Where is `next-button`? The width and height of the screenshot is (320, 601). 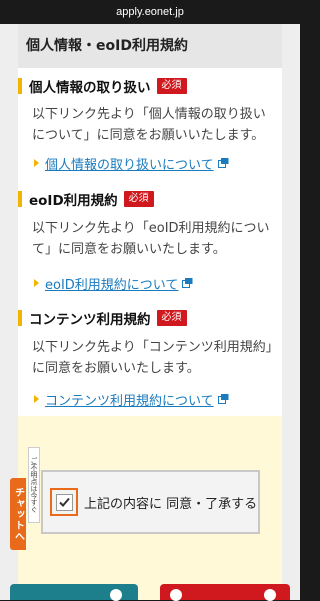 next-button is located at coordinates (225, 592).